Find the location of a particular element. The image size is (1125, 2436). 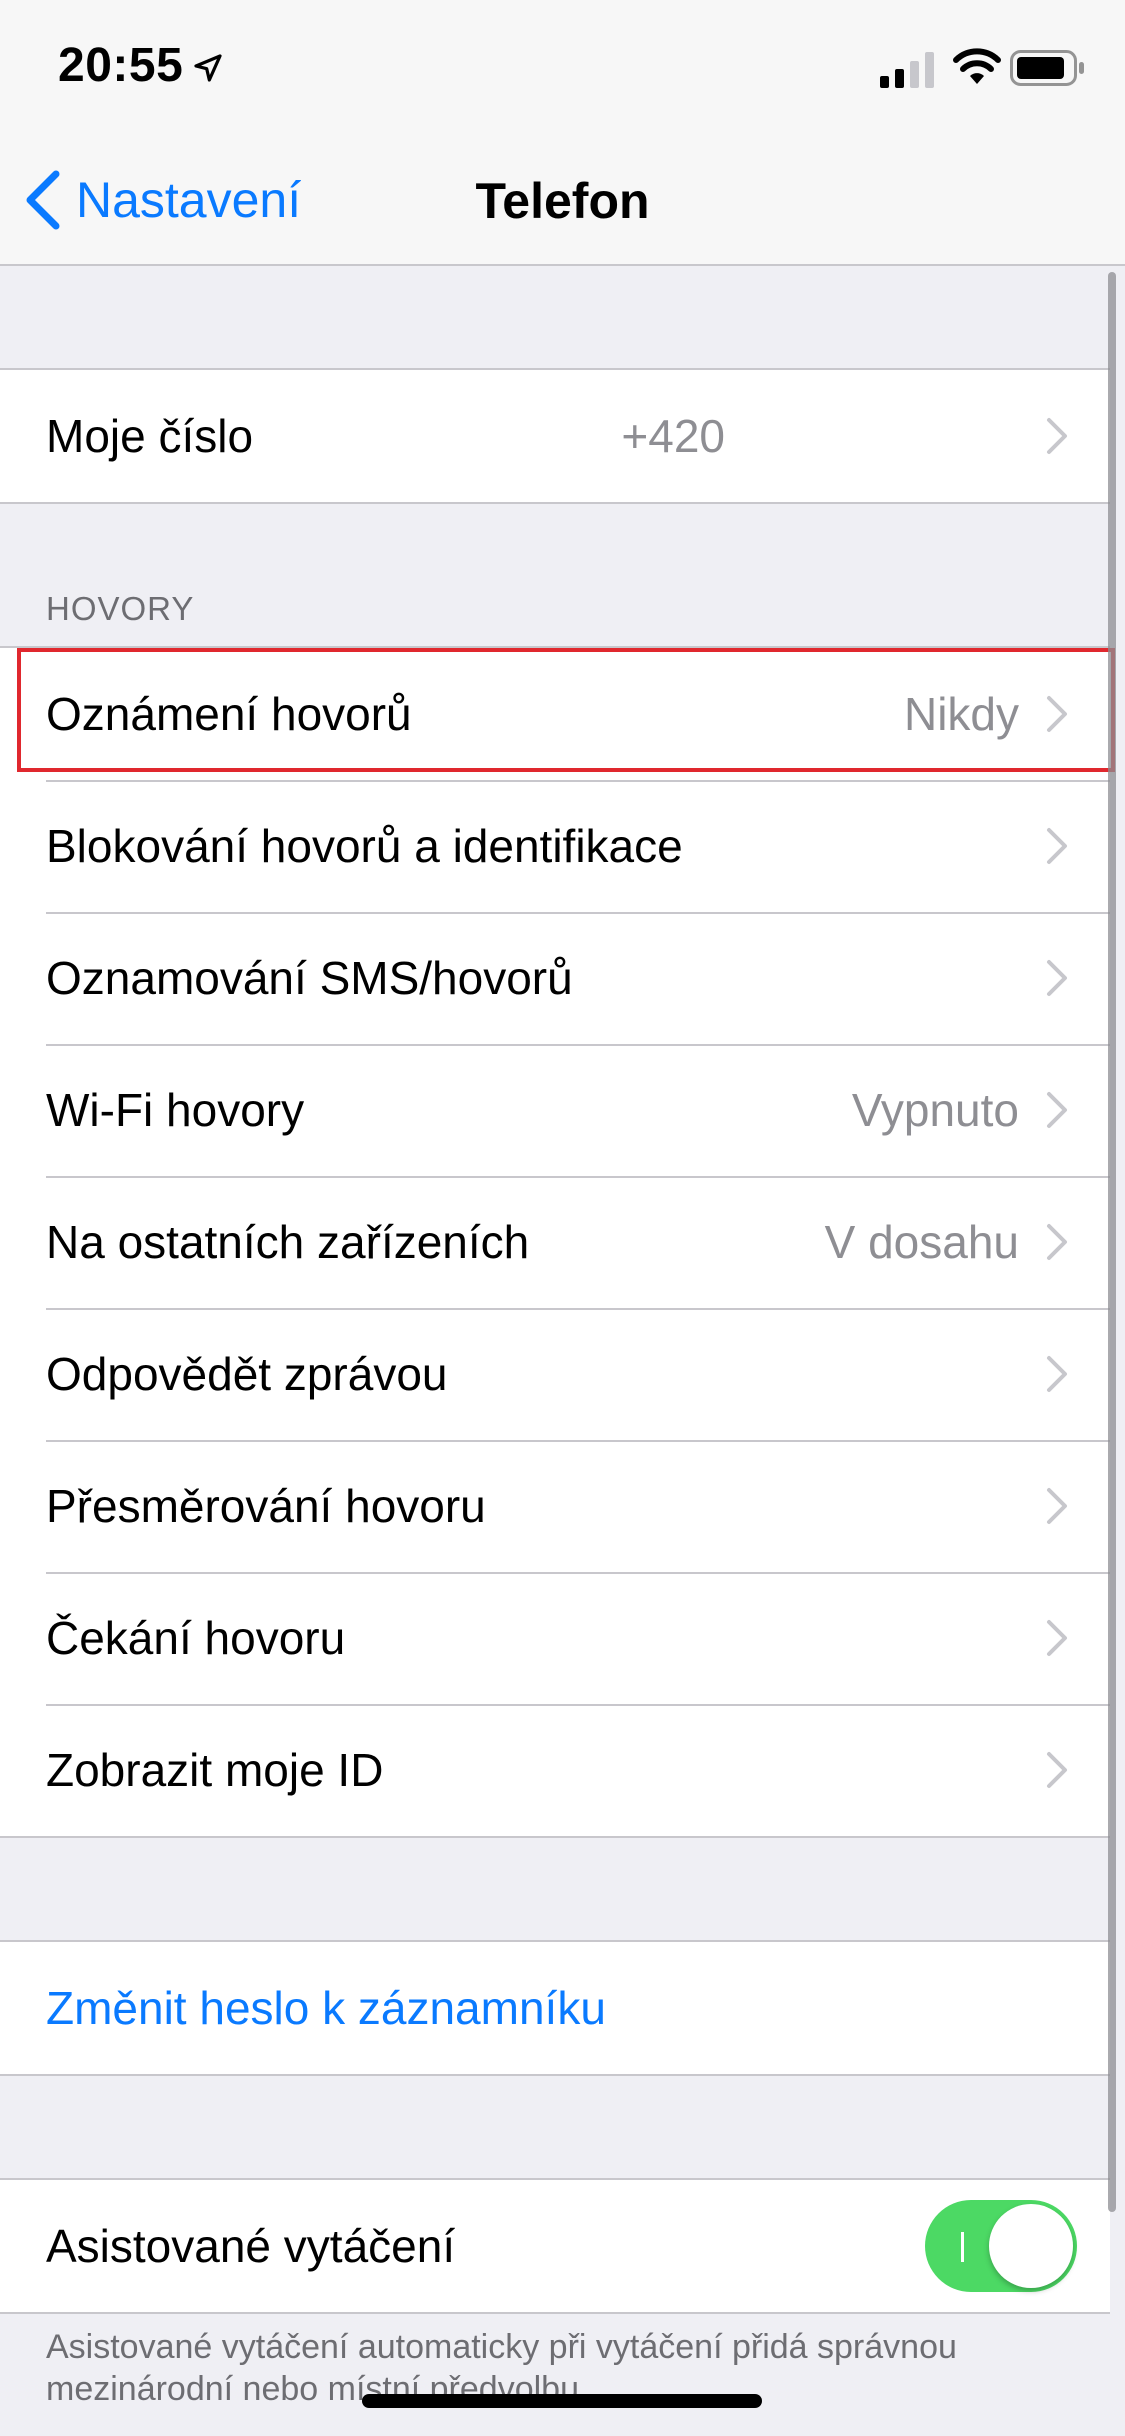

location-arrow-icon is located at coordinates (208, 68).